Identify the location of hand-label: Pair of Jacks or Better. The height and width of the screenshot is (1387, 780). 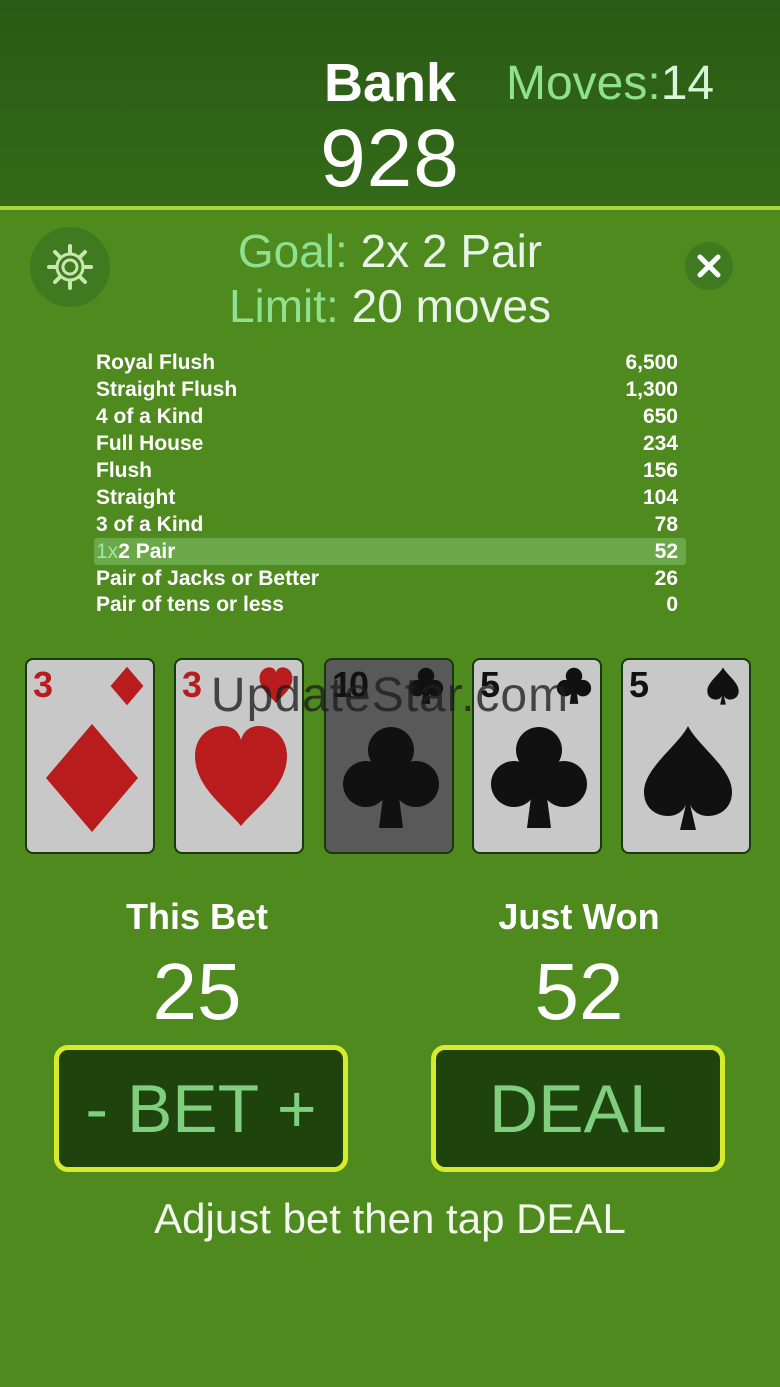
(207, 578).